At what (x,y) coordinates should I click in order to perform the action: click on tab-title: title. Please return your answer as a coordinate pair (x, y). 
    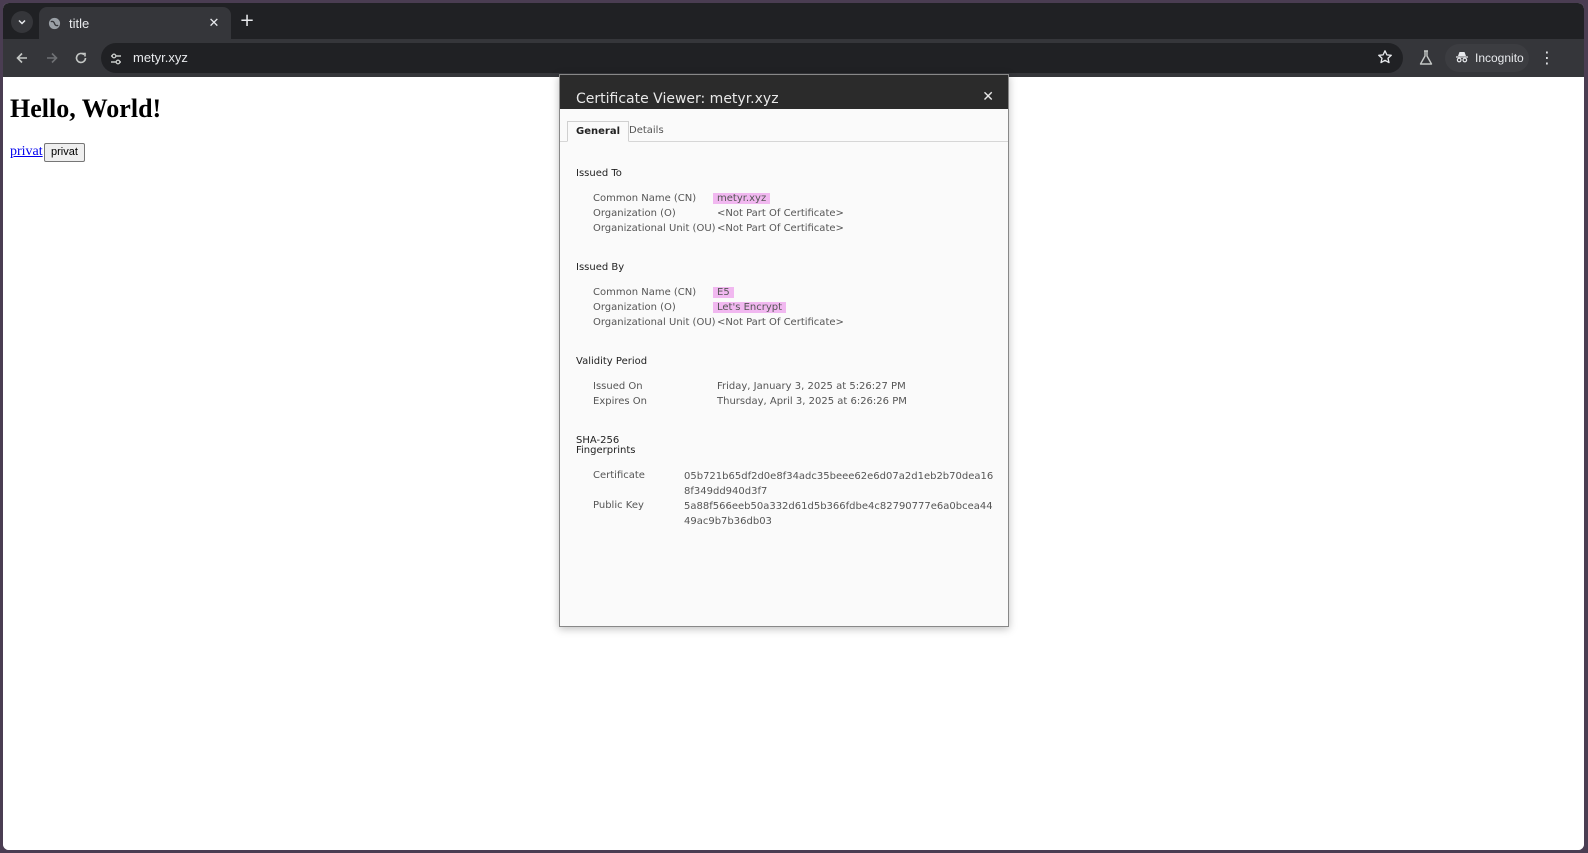
    Looking at the image, I should click on (79, 23).